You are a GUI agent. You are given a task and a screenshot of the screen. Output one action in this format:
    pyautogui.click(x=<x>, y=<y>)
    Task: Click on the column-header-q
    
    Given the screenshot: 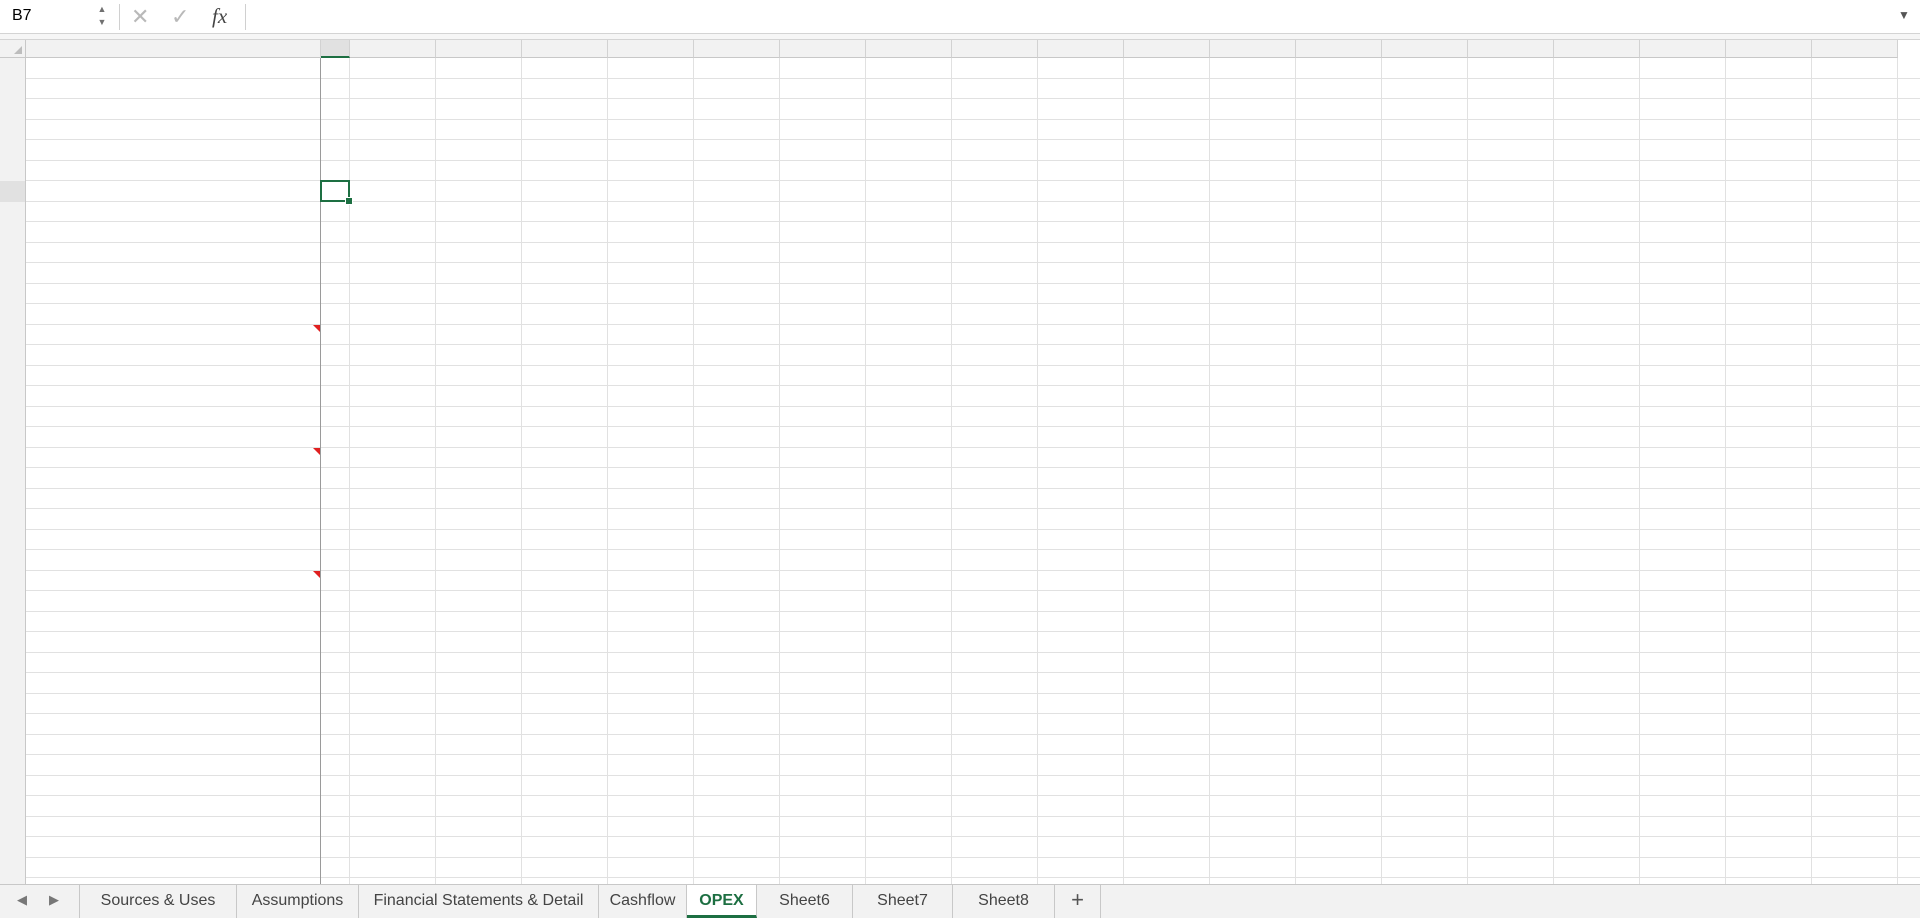 What is the action you would take?
    pyautogui.click(x=1597, y=49)
    